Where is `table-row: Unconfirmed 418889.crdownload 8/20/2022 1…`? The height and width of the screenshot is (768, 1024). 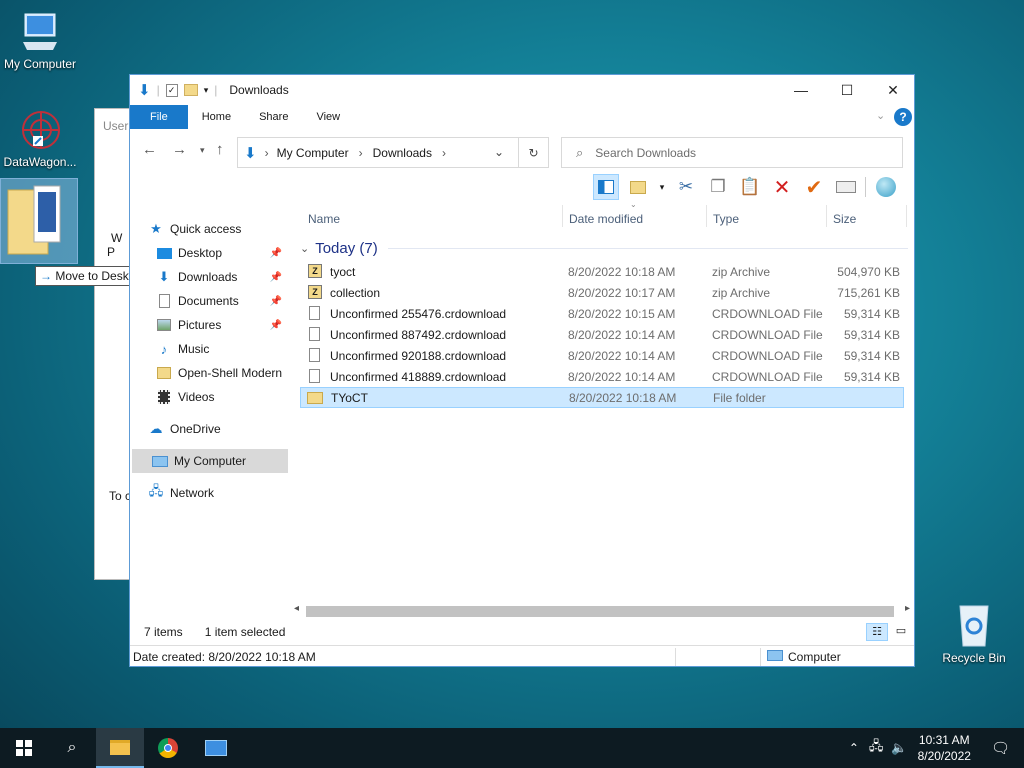
table-row: Unconfirmed 418889.crdownload 8/20/2022 1… is located at coordinates (602, 376).